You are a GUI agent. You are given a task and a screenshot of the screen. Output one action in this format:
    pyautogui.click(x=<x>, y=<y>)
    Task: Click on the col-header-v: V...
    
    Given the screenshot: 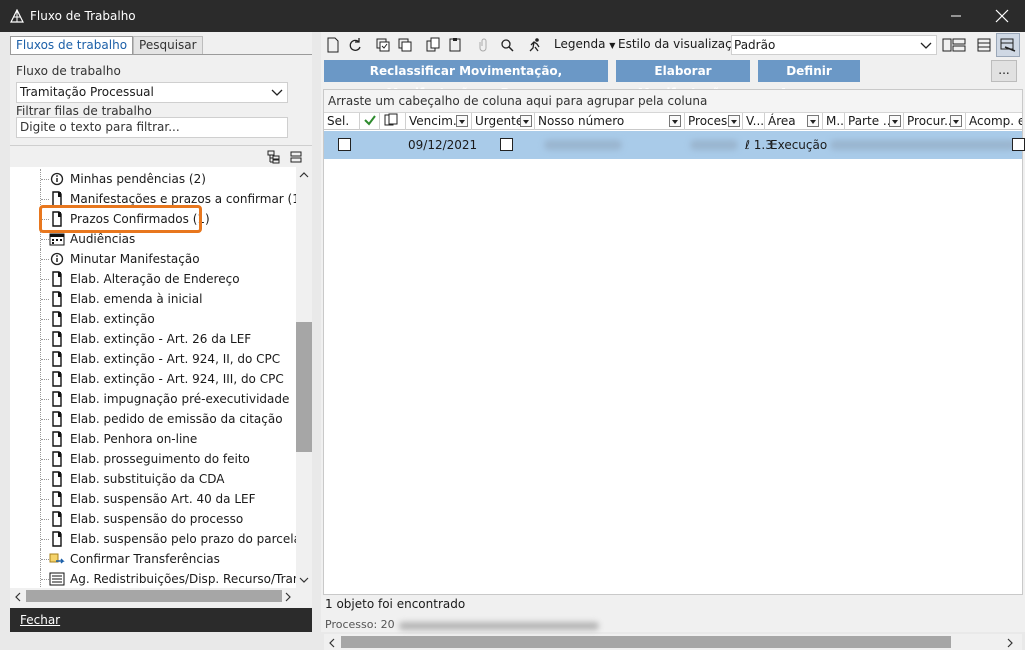 What is the action you would take?
    pyautogui.click(x=754, y=121)
    